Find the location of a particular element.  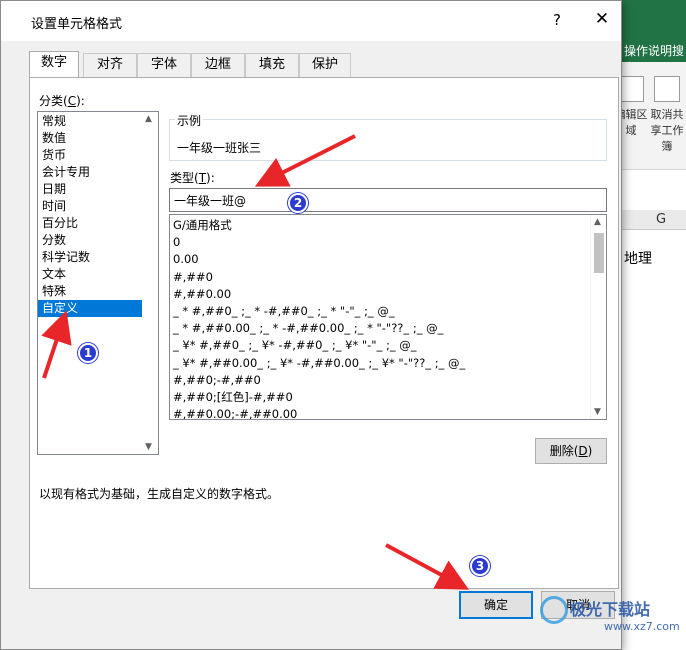

column-header-g: G is located at coordinates (661, 219).